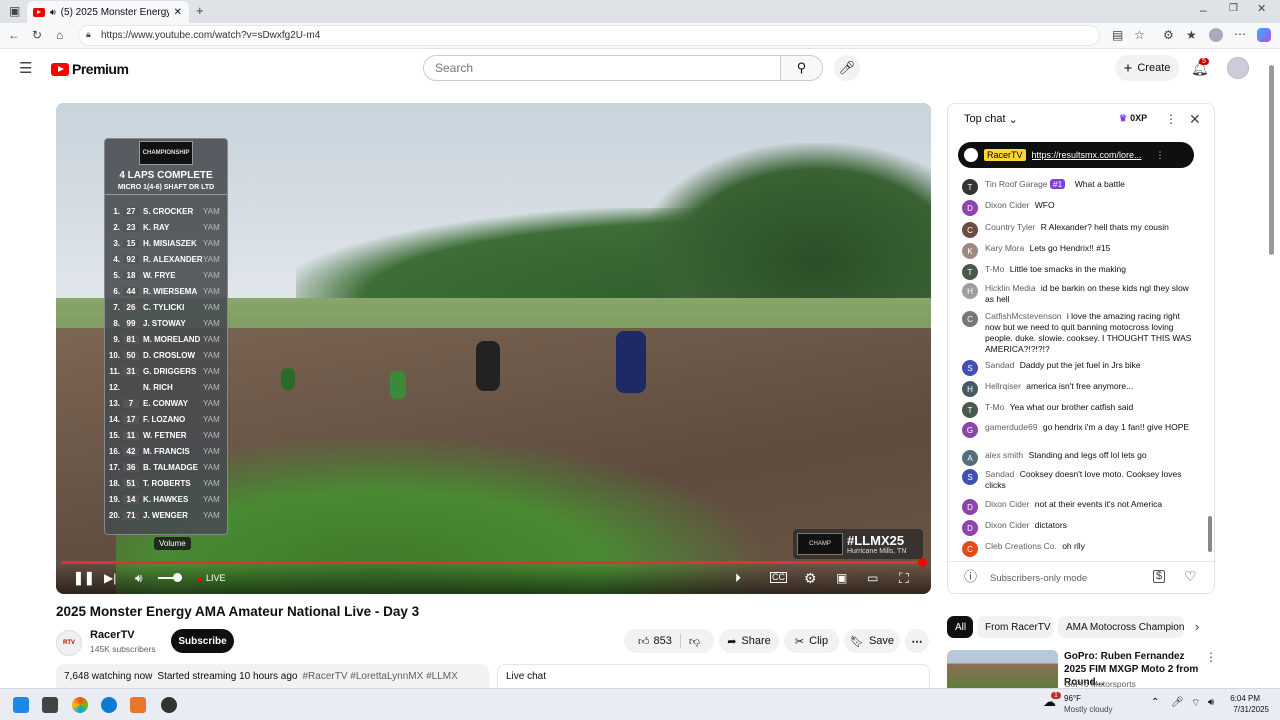 This screenshot has height=720, width=1280. I want to click on clock-date: 7/31/2025, so click(1246, 709).